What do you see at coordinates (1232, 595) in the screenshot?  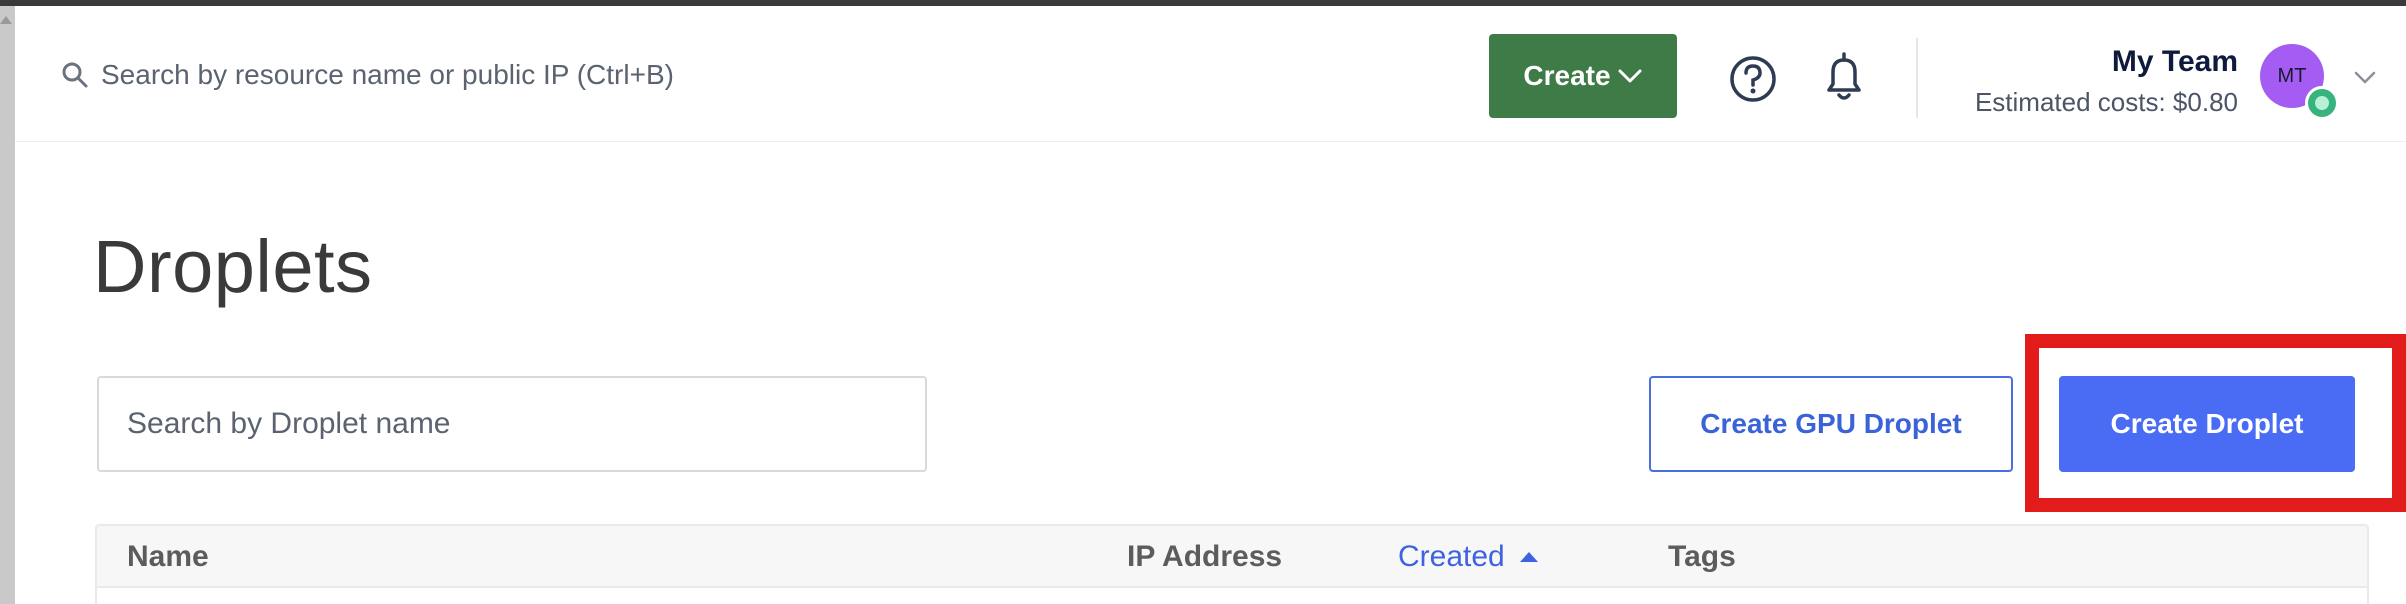 I see `table-row` at bounding box center [1232, 595].